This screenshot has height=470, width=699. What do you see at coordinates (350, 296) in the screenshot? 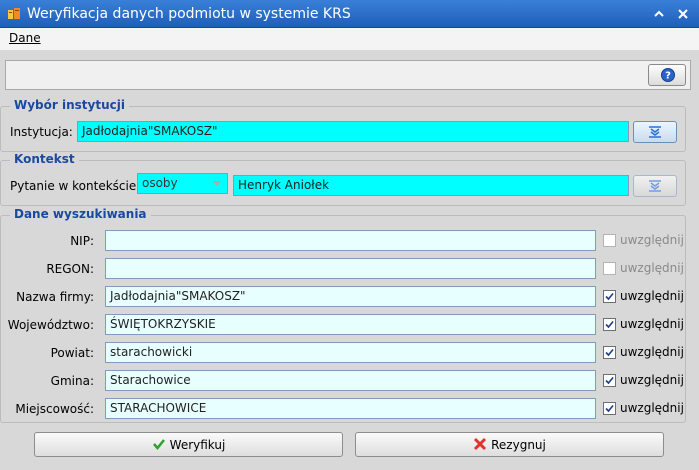
I see `search-field-input: Jadłodajnia"SMAKOSZ"` at bounding box center [350, 296].